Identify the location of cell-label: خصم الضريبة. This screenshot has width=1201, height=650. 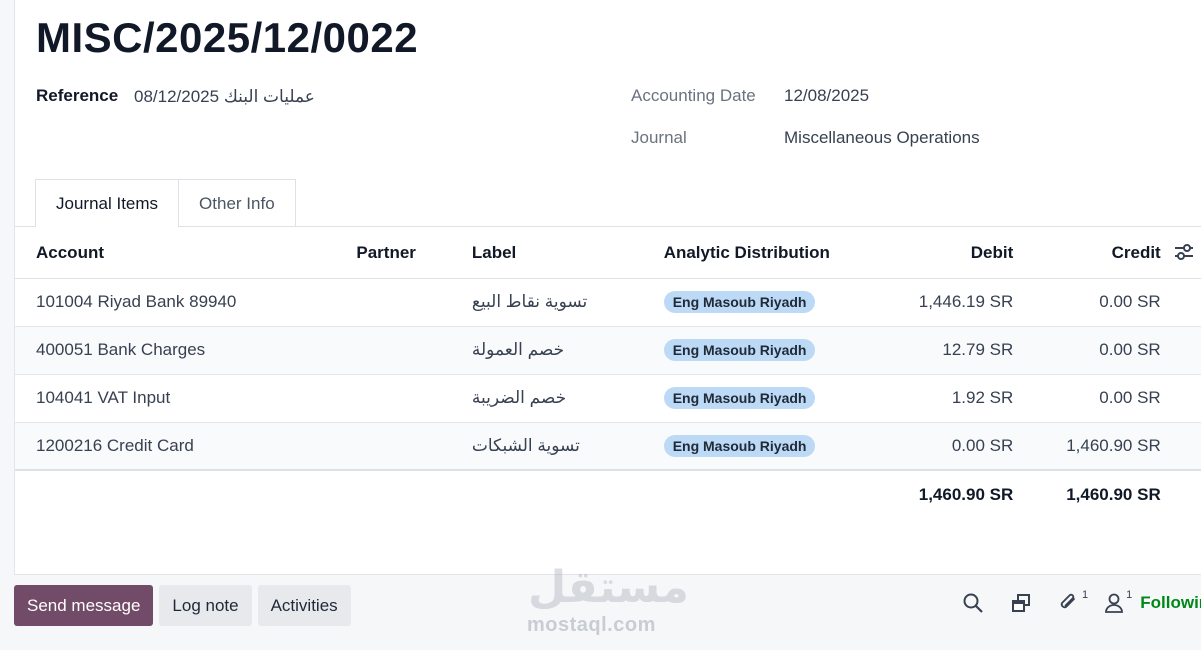
(535, 398).